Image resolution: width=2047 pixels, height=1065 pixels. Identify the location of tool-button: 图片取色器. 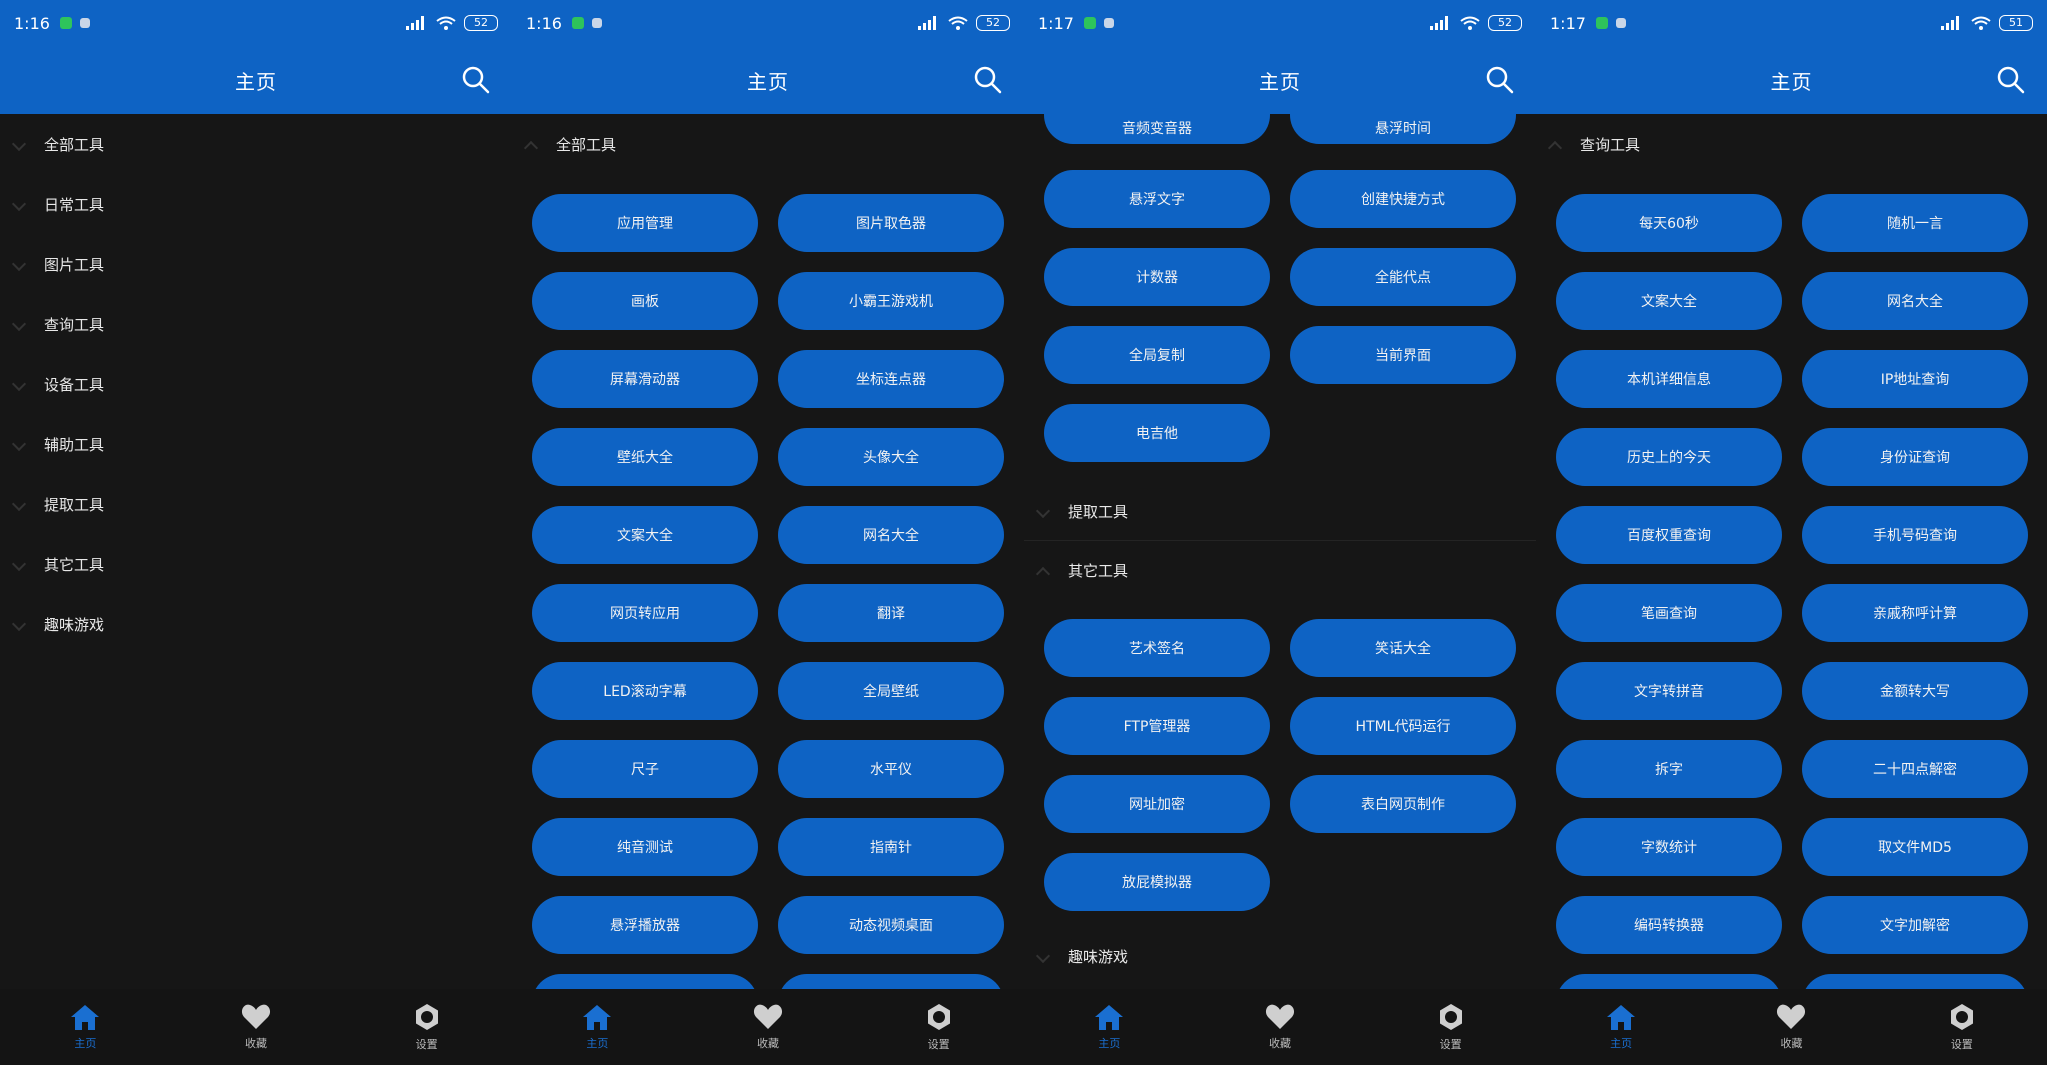
(891, 223).